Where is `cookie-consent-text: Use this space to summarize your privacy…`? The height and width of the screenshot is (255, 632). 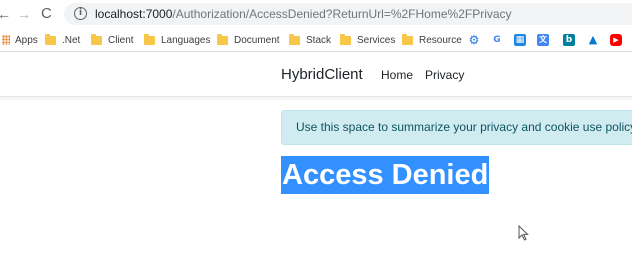
cookie-consent-text: Use this space to summarize your privacy… is located at coordinates (464, 127).